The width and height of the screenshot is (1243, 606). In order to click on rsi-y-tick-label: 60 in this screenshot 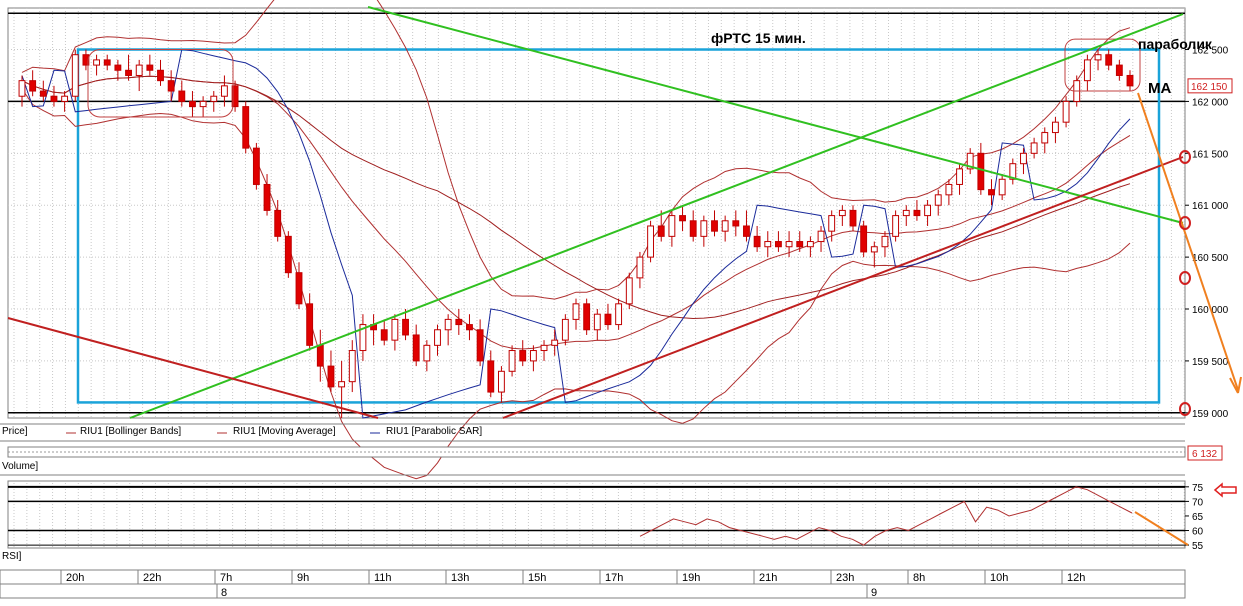, I will do `click(1198, 532)`.